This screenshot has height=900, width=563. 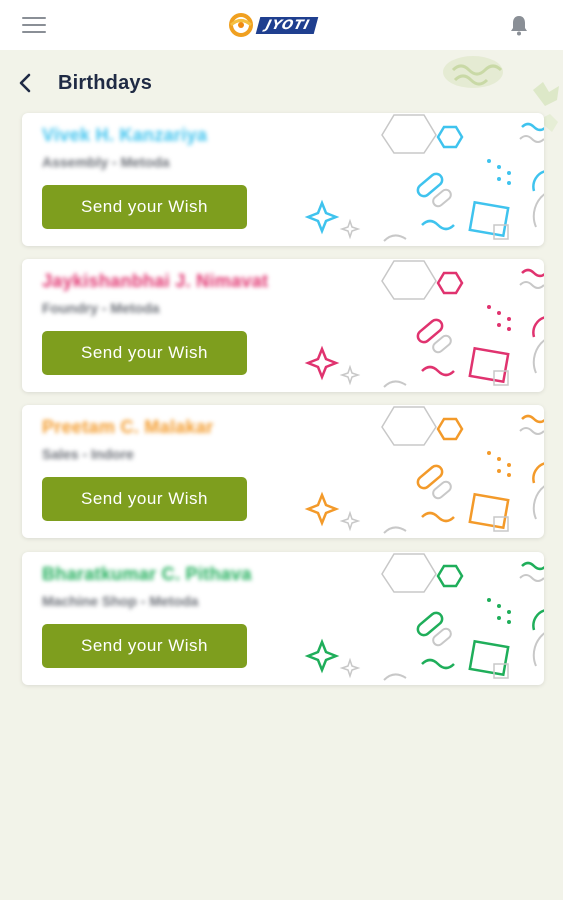 I want to click on bell-icon, so click(x=519, y=25).